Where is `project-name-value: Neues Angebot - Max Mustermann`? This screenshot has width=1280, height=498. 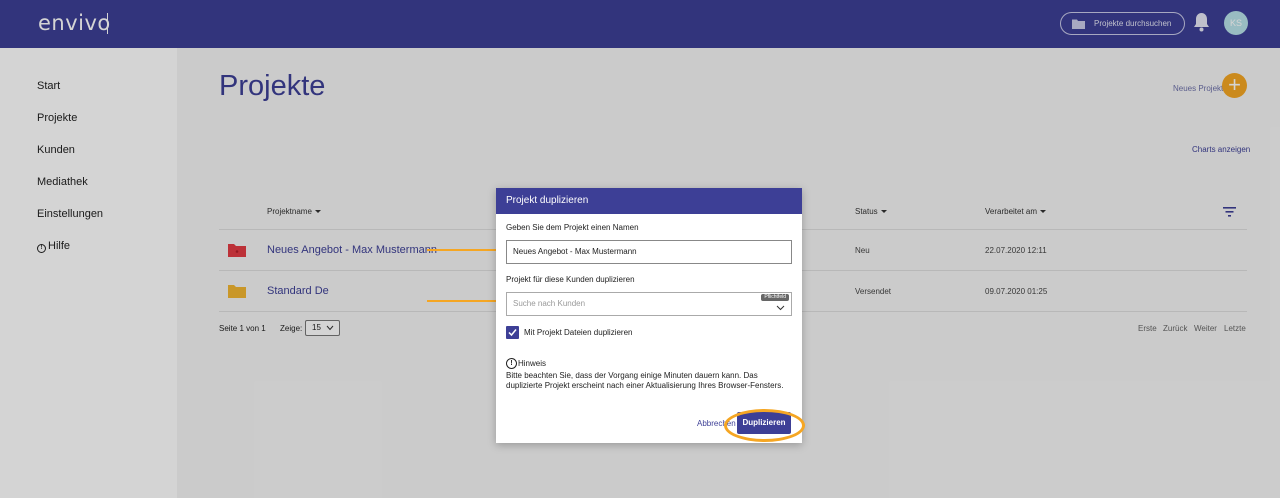 project-name-value: Neues Angebot - Max Mustermann is located at coordinates (575, 251).